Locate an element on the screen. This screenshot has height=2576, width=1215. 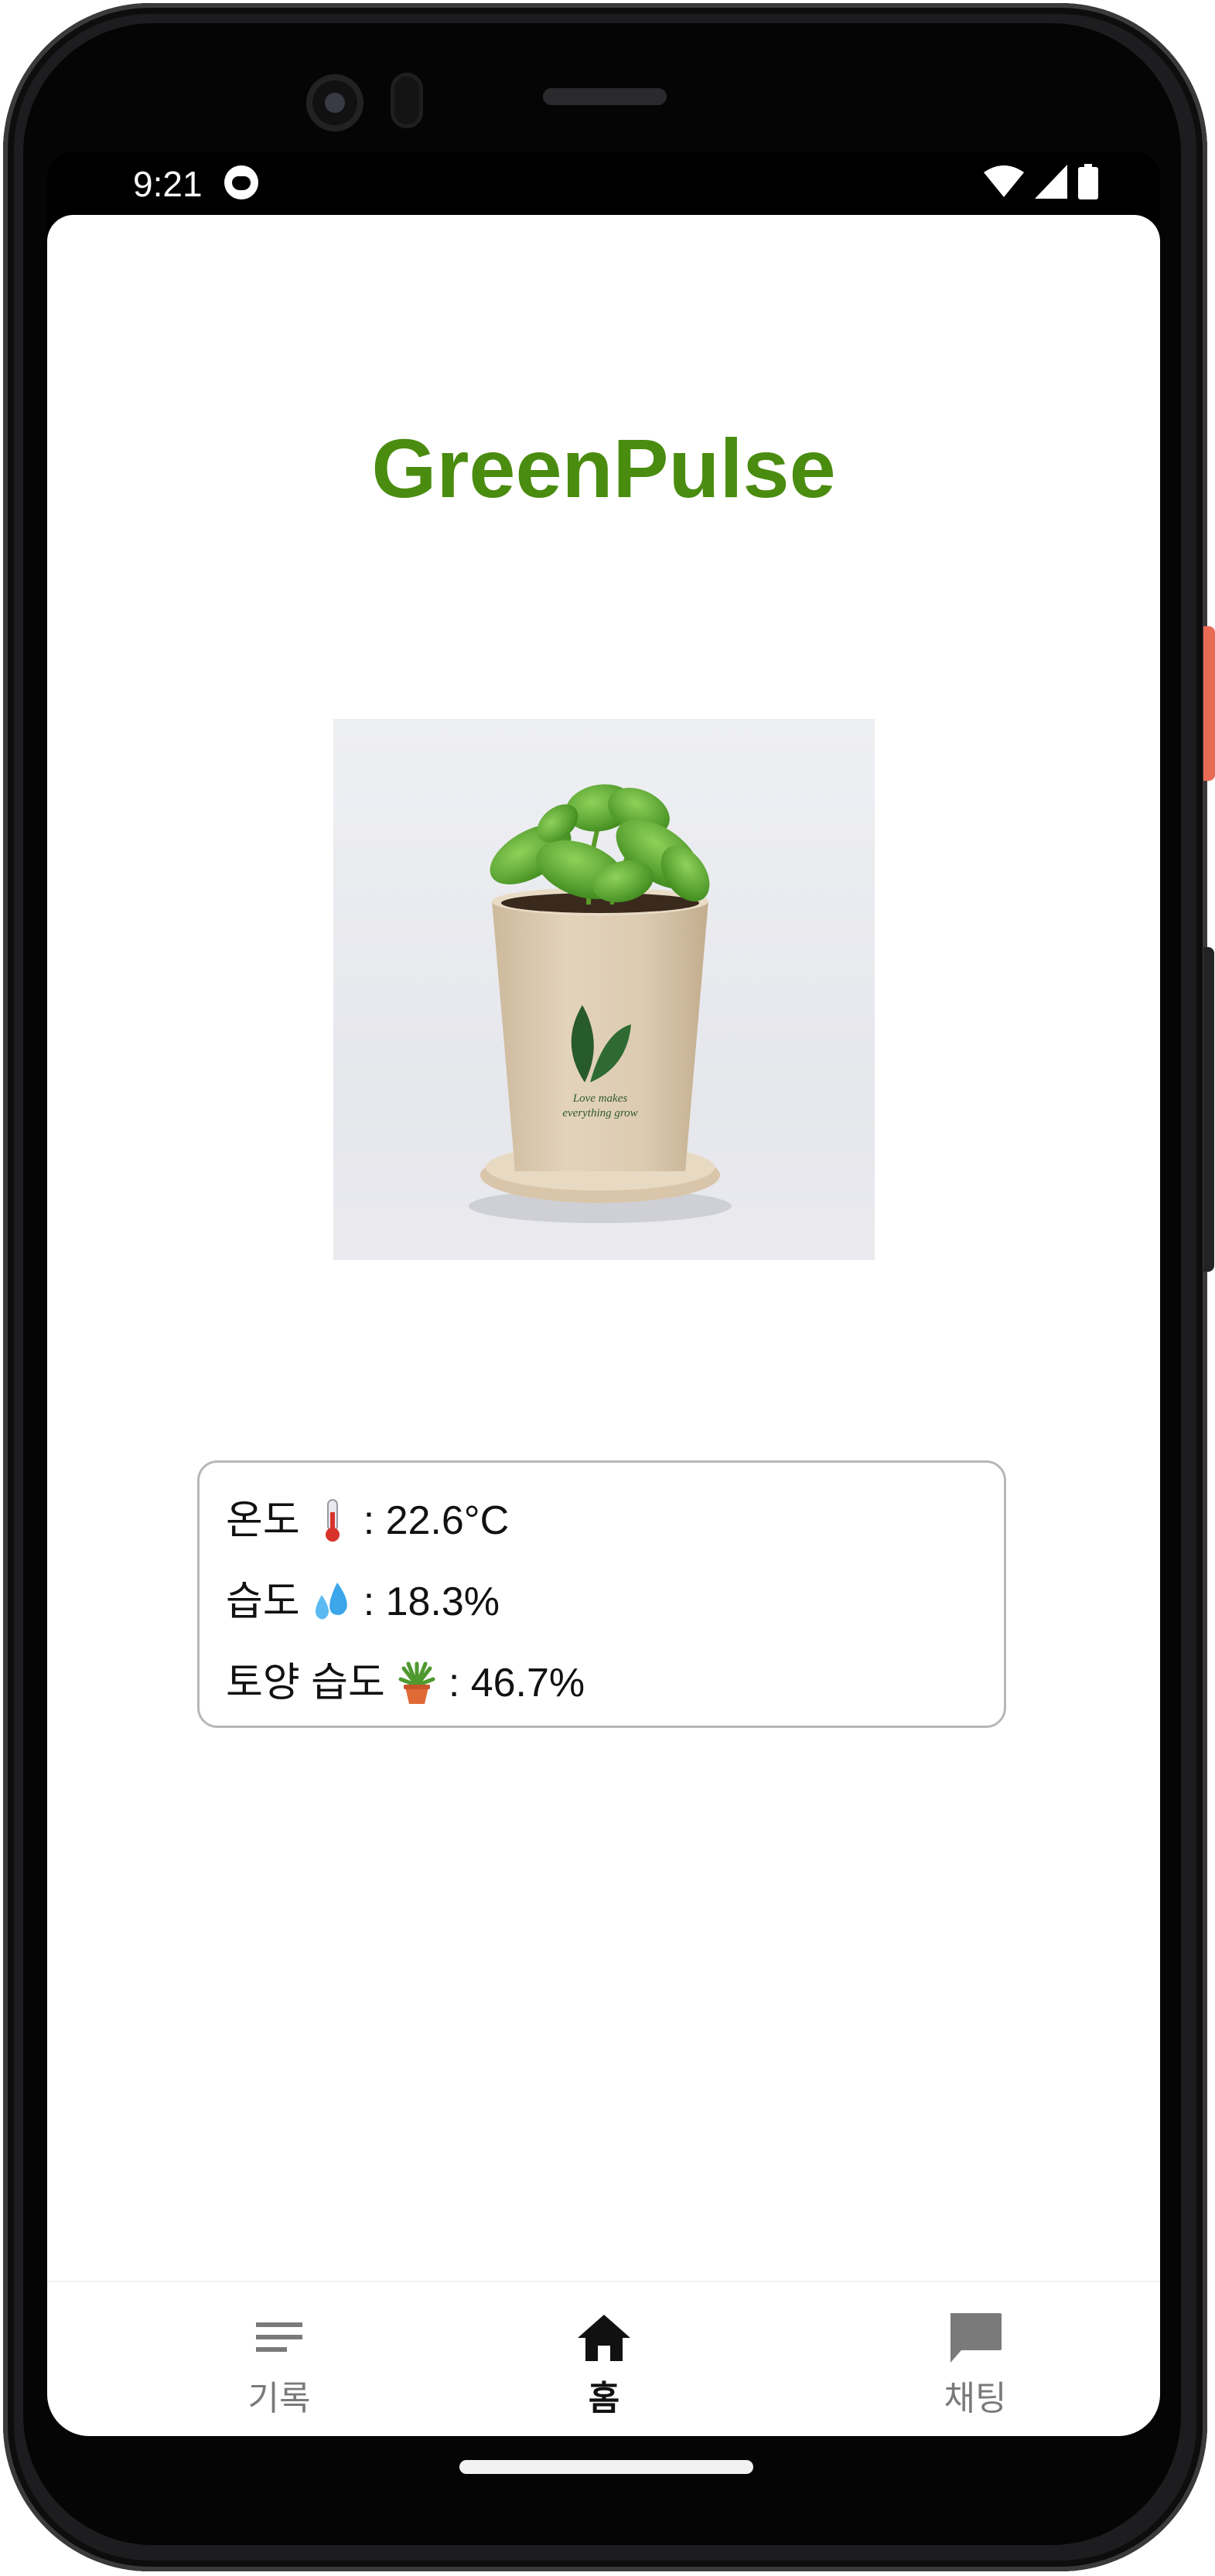
nav-records-label: 기록 is located at coordinates (279, 2399).